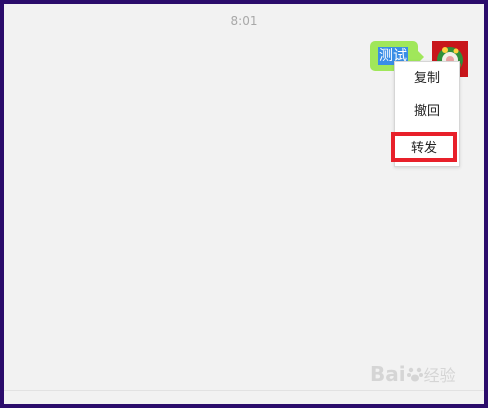 This screenshot has height=408, width=488. I want to click on watermark-suffix: 经验, so click(439, 375).